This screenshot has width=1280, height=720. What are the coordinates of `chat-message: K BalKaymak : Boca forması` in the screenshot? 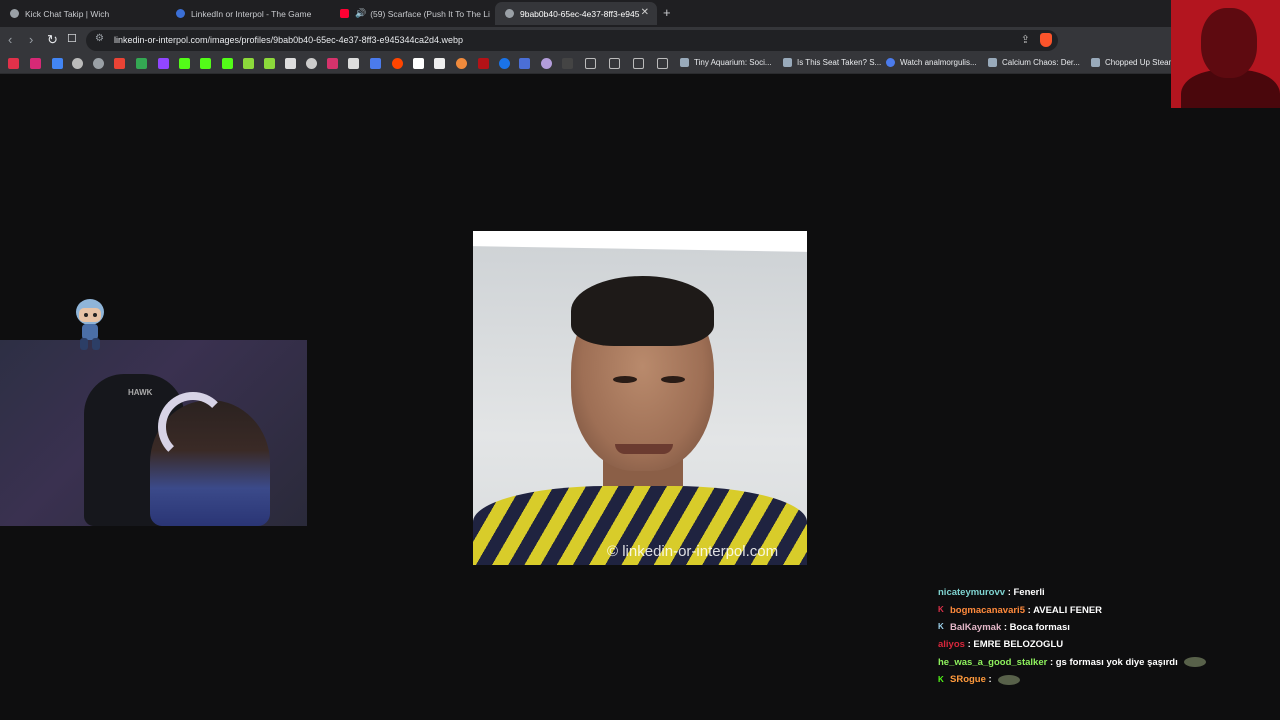 It's located at (1088, 627).